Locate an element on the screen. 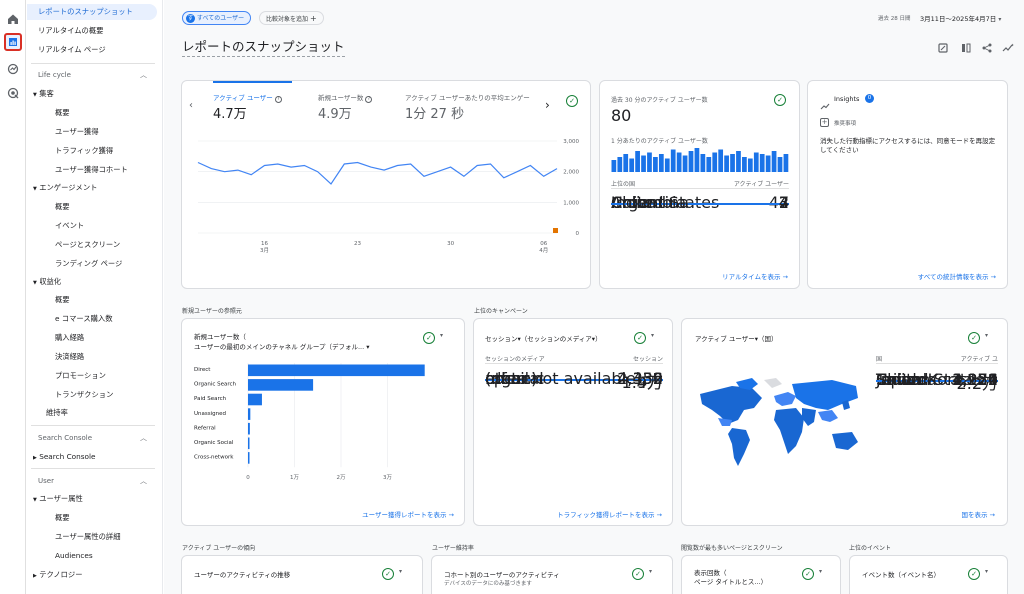 This screenshot has height=594, width=1024. chevron-right-icon: › is located at coordinates (547, 105).